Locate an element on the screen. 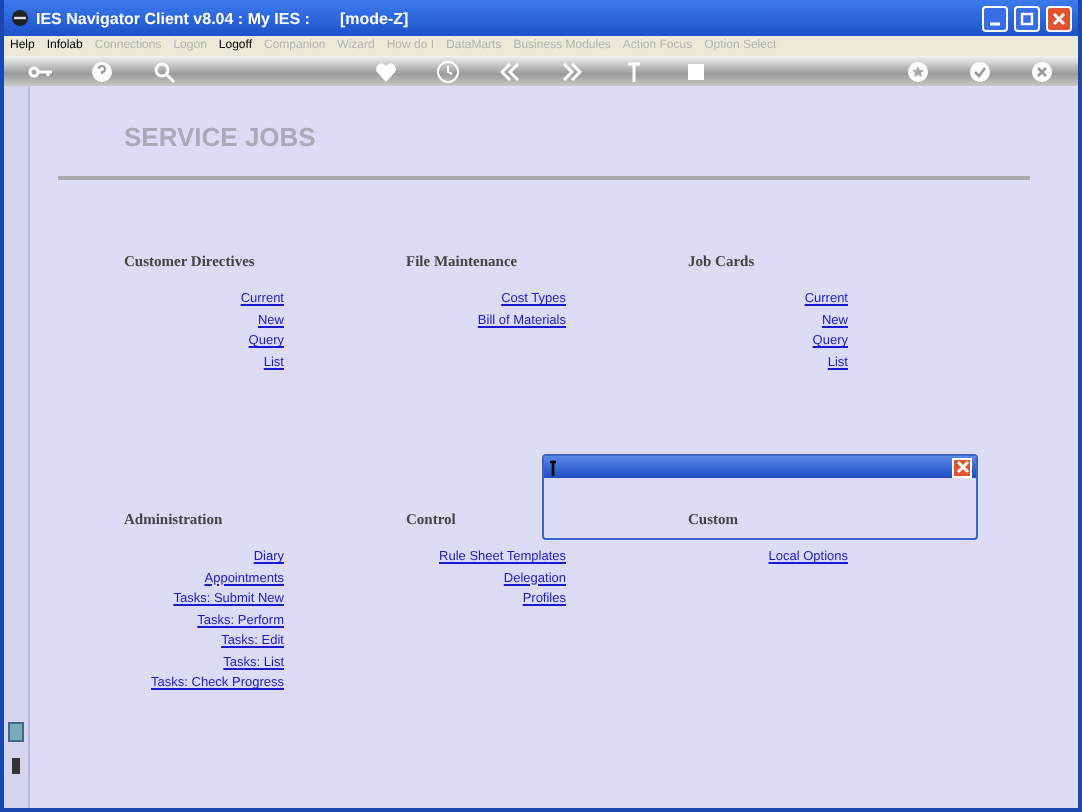 This screenshot has width=1082, height=812. check-icon is located at coordinates (979, 71).